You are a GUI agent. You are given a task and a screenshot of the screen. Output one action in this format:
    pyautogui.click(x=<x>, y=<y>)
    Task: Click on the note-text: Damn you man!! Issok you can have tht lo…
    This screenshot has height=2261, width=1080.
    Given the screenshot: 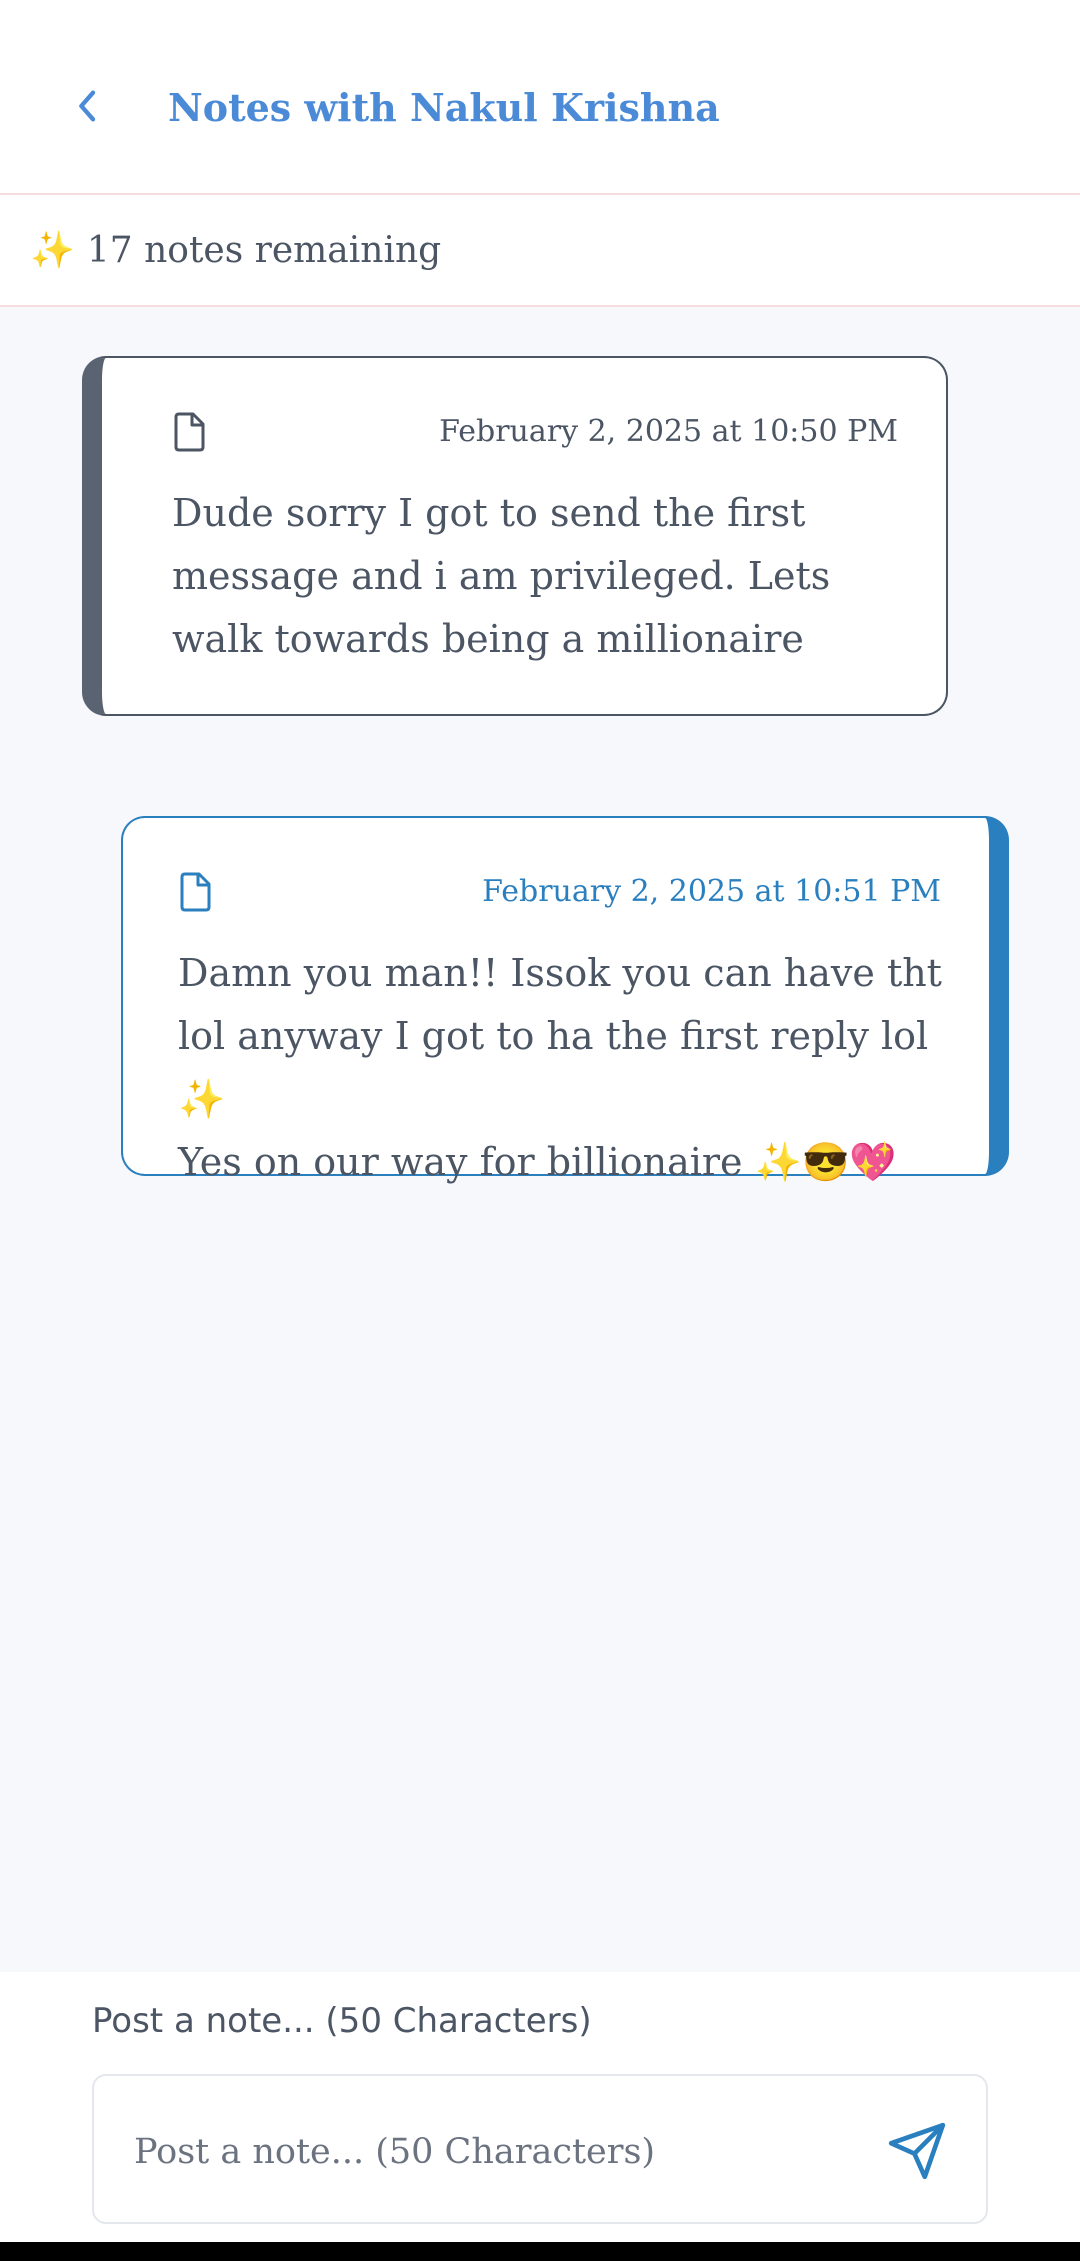 What is the action you would take?
    pyautogui.click(x=560, y=1067)
    